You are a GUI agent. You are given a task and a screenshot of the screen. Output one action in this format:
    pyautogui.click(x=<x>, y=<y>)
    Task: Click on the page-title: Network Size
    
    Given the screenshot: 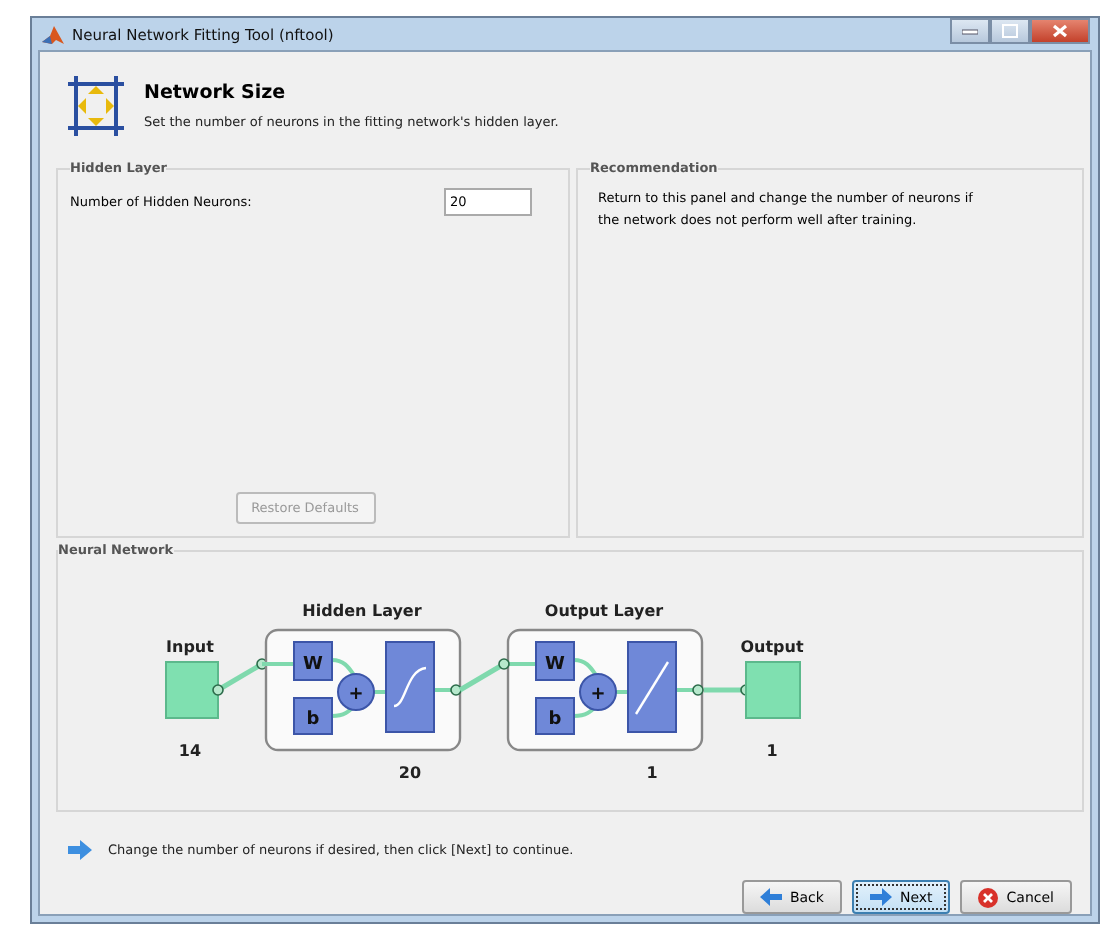 What is the action you would take?
    pyautogui.click(x=216, y=93)
    